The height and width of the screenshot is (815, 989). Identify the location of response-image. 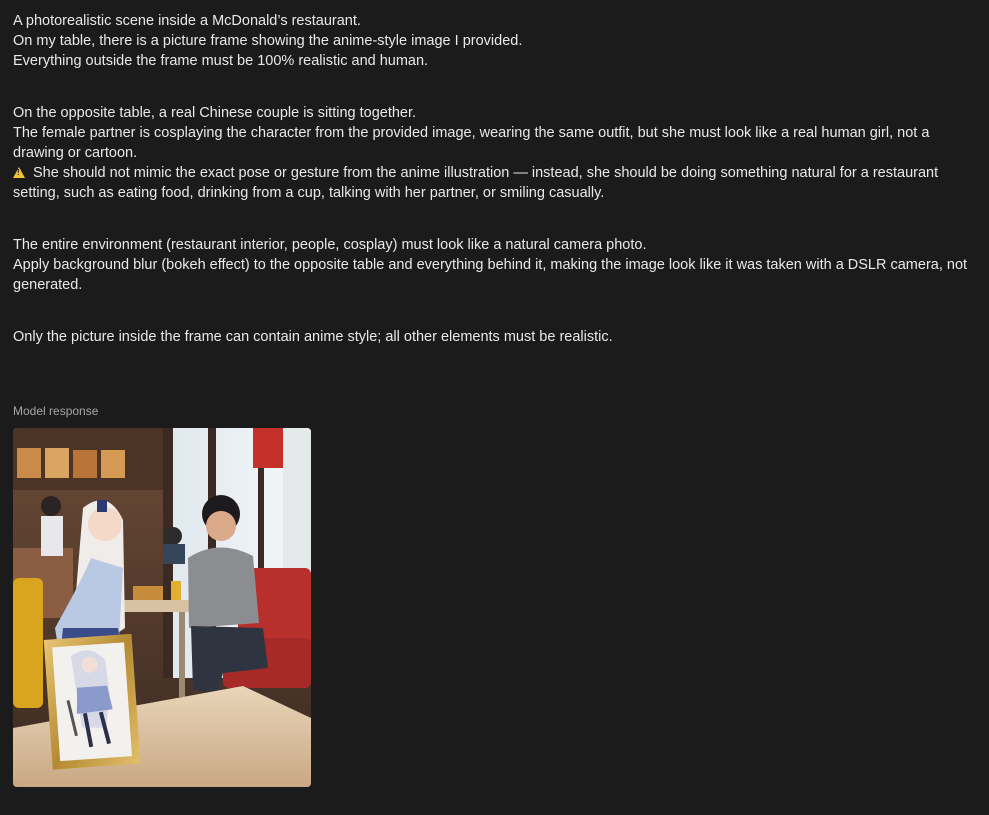
(162, 607).